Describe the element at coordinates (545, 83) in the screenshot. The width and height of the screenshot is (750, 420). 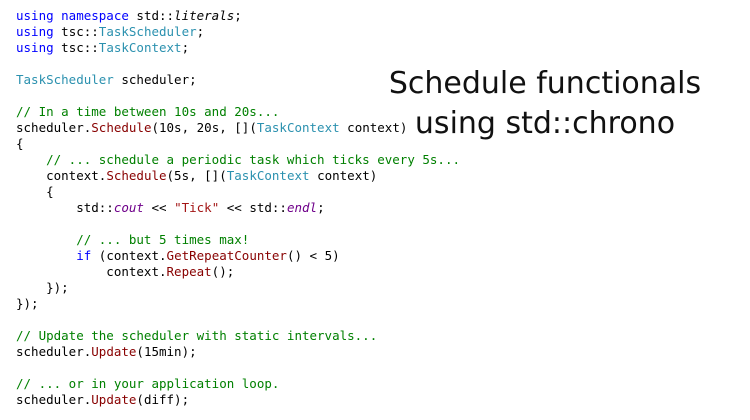
I see `caption-line-1: Schedule functionals` at that location.